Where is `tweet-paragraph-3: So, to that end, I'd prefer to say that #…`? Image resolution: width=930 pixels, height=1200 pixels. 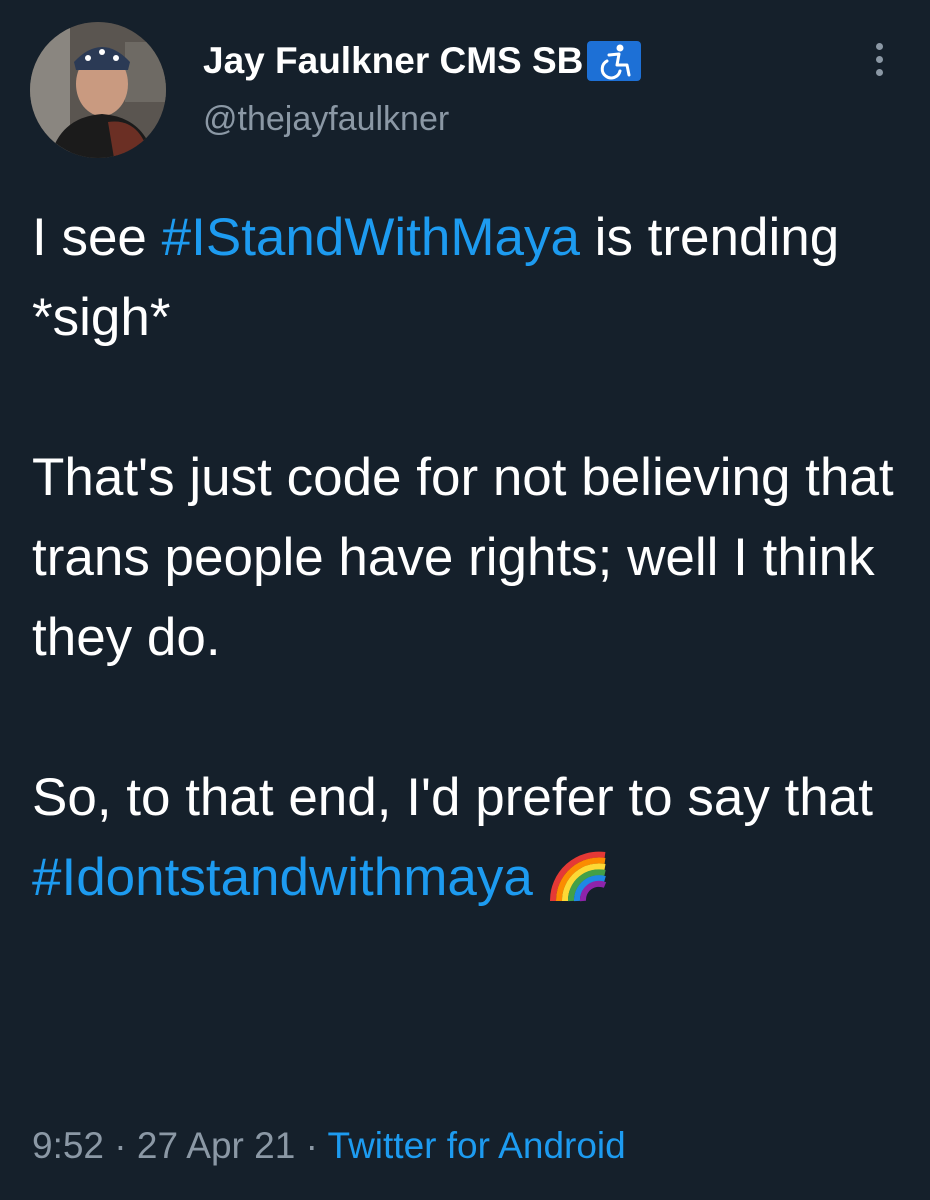
tweet-paragraph-3: So, to that end, I'd prefer to say that #… is located at coordinates (472, 838).